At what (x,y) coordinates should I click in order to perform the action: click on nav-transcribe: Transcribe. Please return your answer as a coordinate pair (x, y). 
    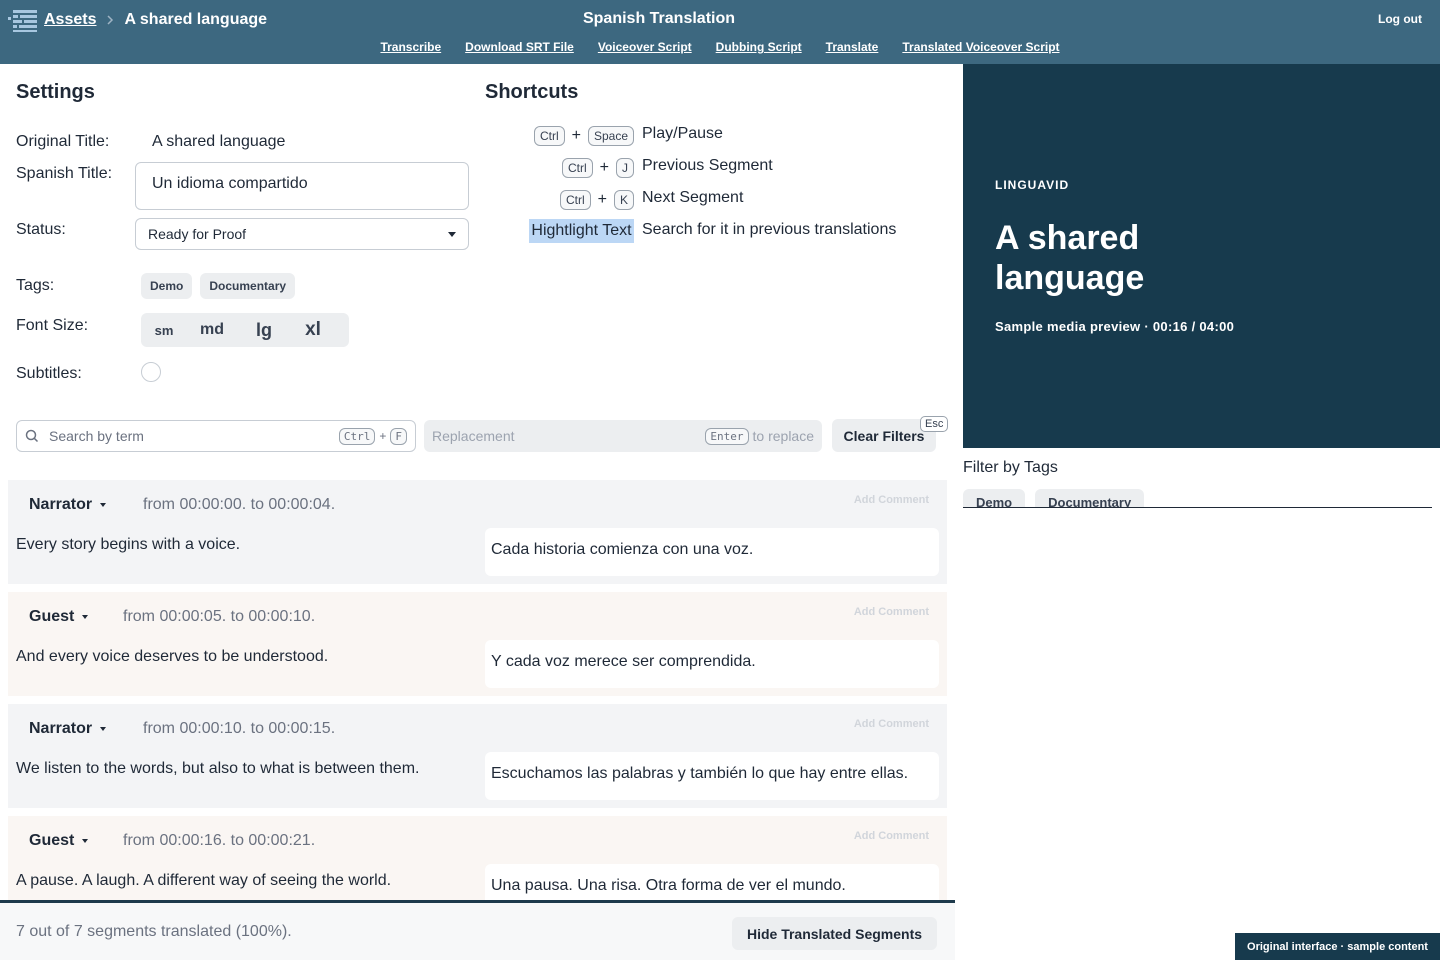
    Looking at the image, I should click on (410, 47).